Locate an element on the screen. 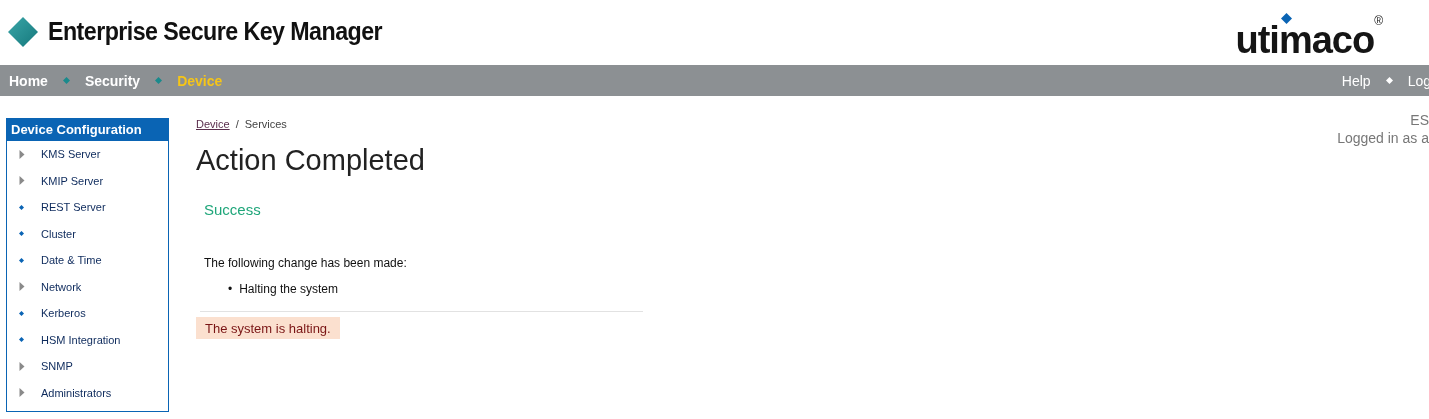 Image resolution: width=1429 pixels, height=419 pixels. sidebar-item: HSM Integration is located at coordinates (81, 339).